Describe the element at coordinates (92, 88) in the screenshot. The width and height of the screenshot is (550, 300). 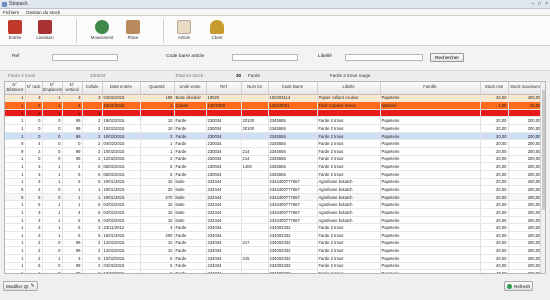
I see `column-header: Cellule` at that location.